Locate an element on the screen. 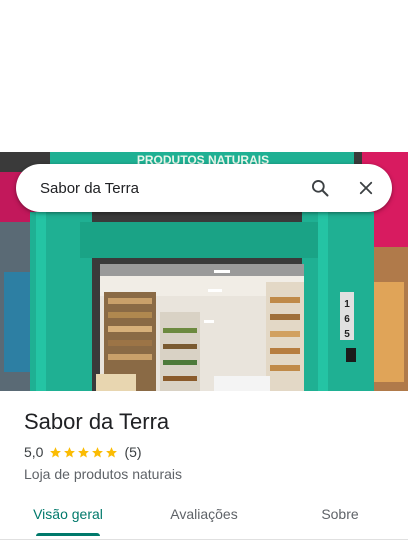 This screenshot has height=544, width=408. tab-about: Sobre is located at coordinates (340, 518).